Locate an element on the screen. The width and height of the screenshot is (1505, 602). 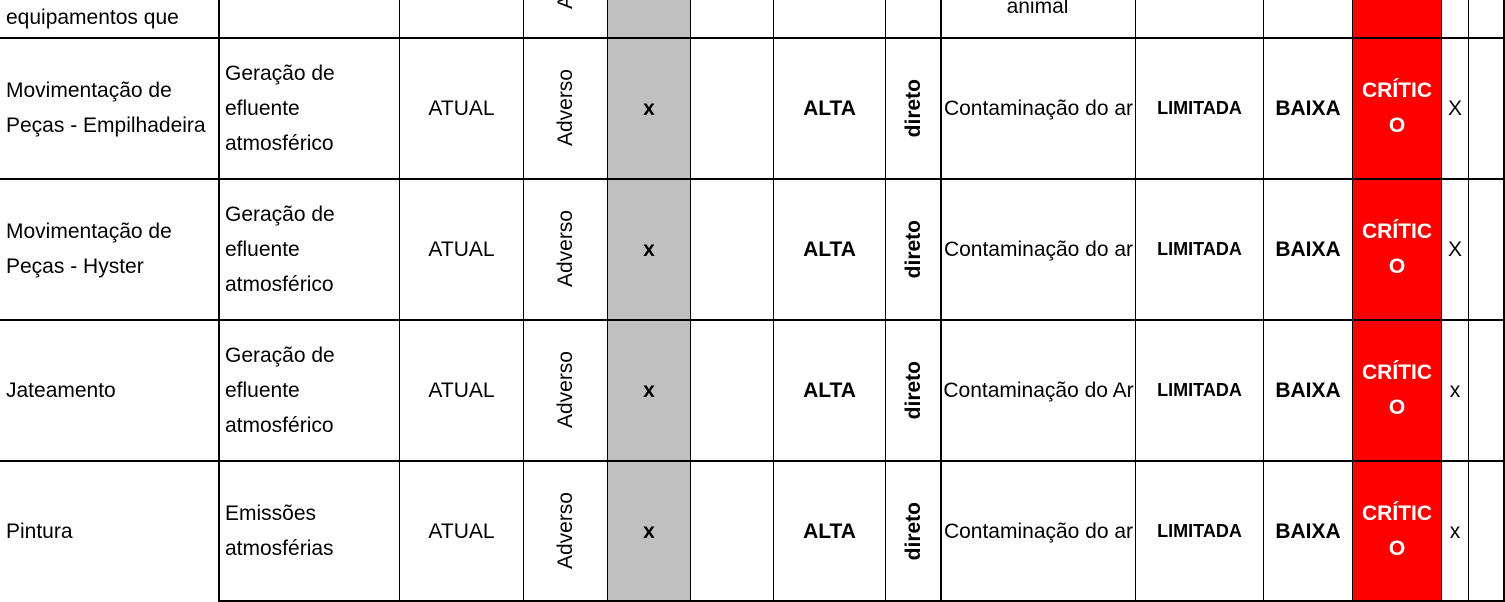
aspect-text: Geração de efluente atmosférico is located at coordinates (280, 249).